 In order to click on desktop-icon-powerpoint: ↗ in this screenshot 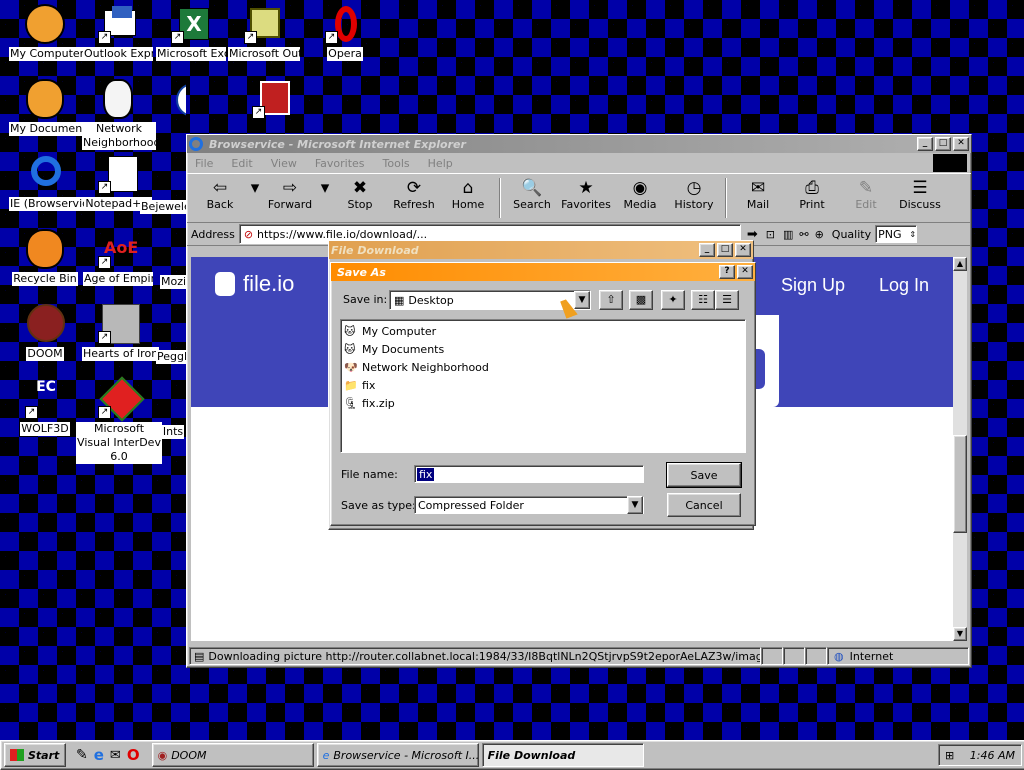, I will do `click(272, 99)`.